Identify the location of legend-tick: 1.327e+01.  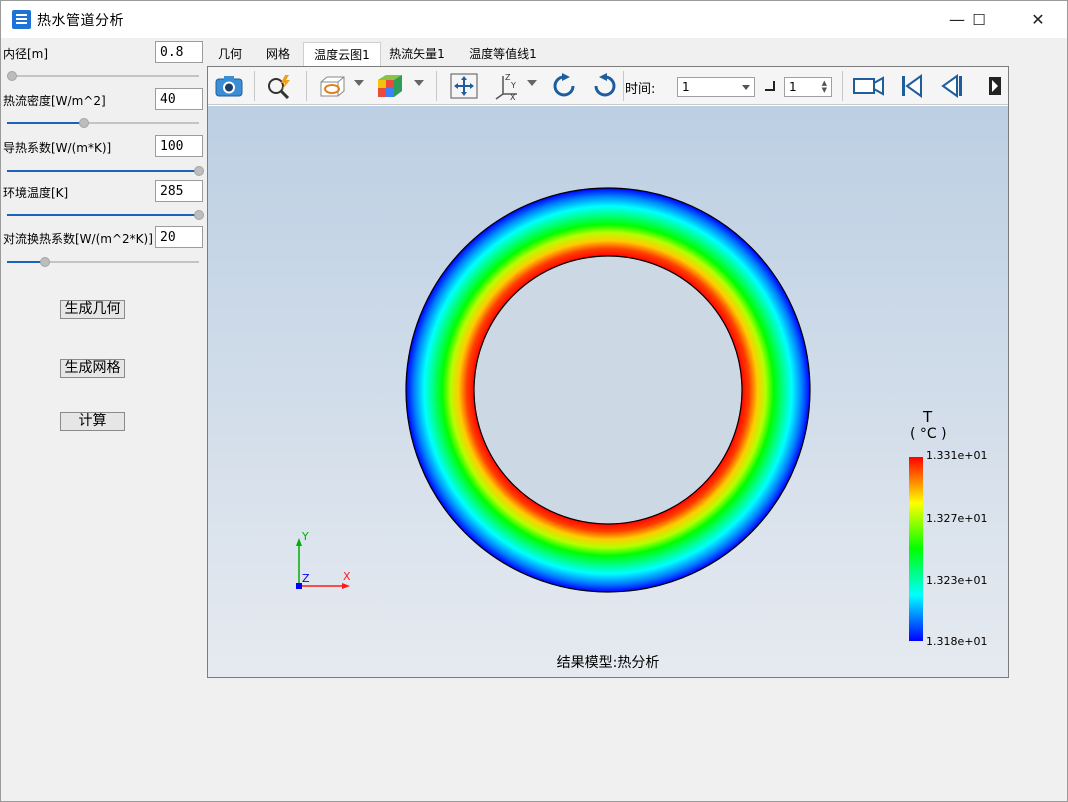
(957, 518).